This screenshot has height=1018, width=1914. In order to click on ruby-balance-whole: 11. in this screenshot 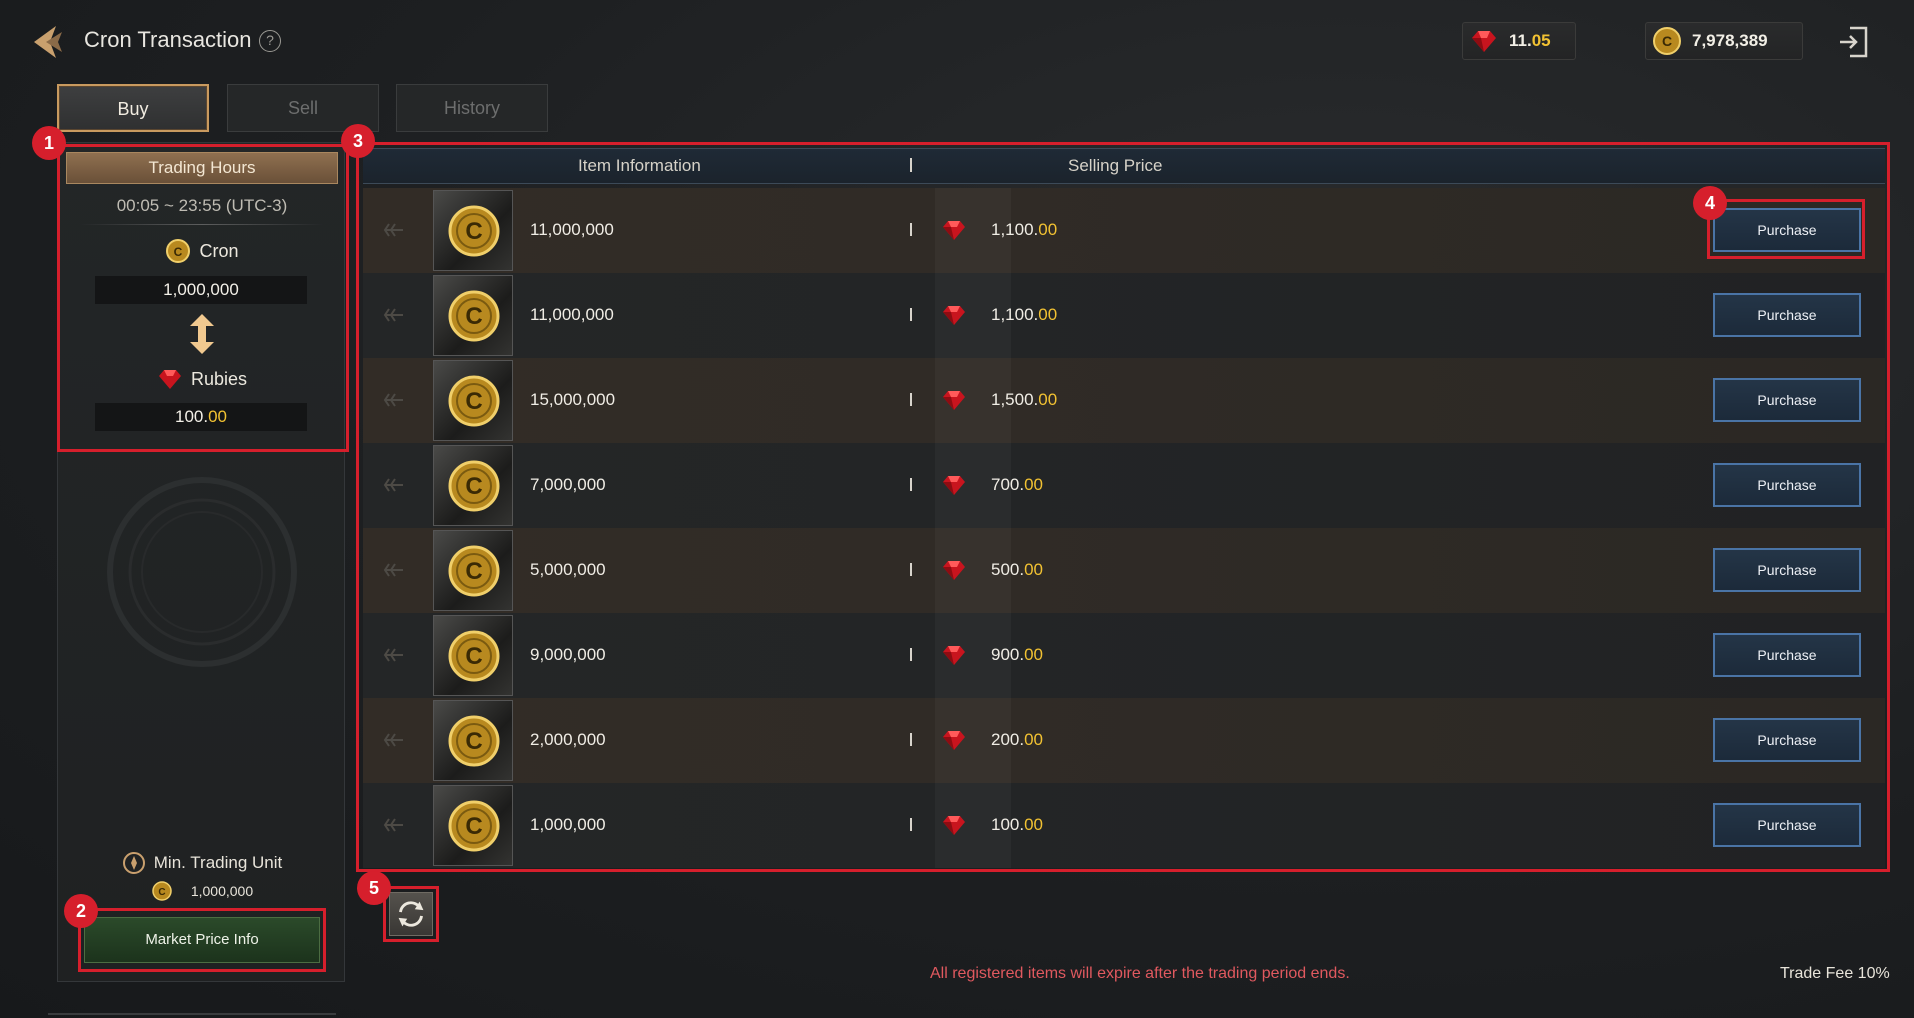, I will do `click(1520, 40)`.